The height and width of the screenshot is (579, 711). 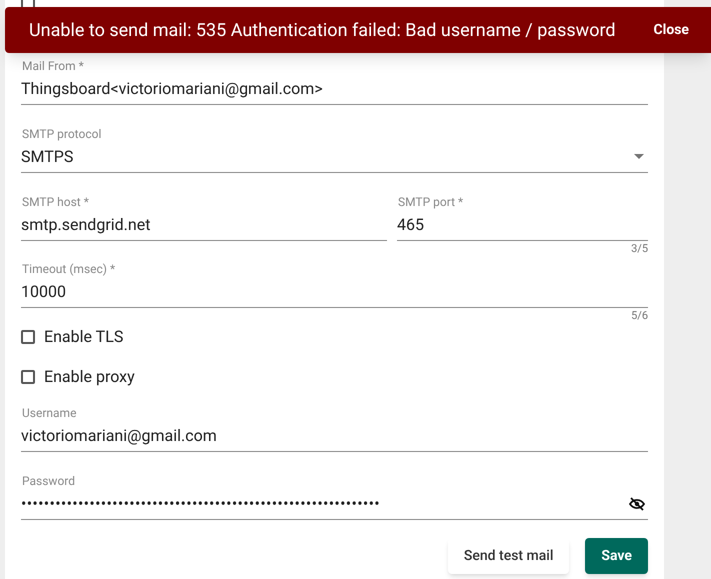 I want to click on field-label: SMTP port *, so click(x=431, y=202).